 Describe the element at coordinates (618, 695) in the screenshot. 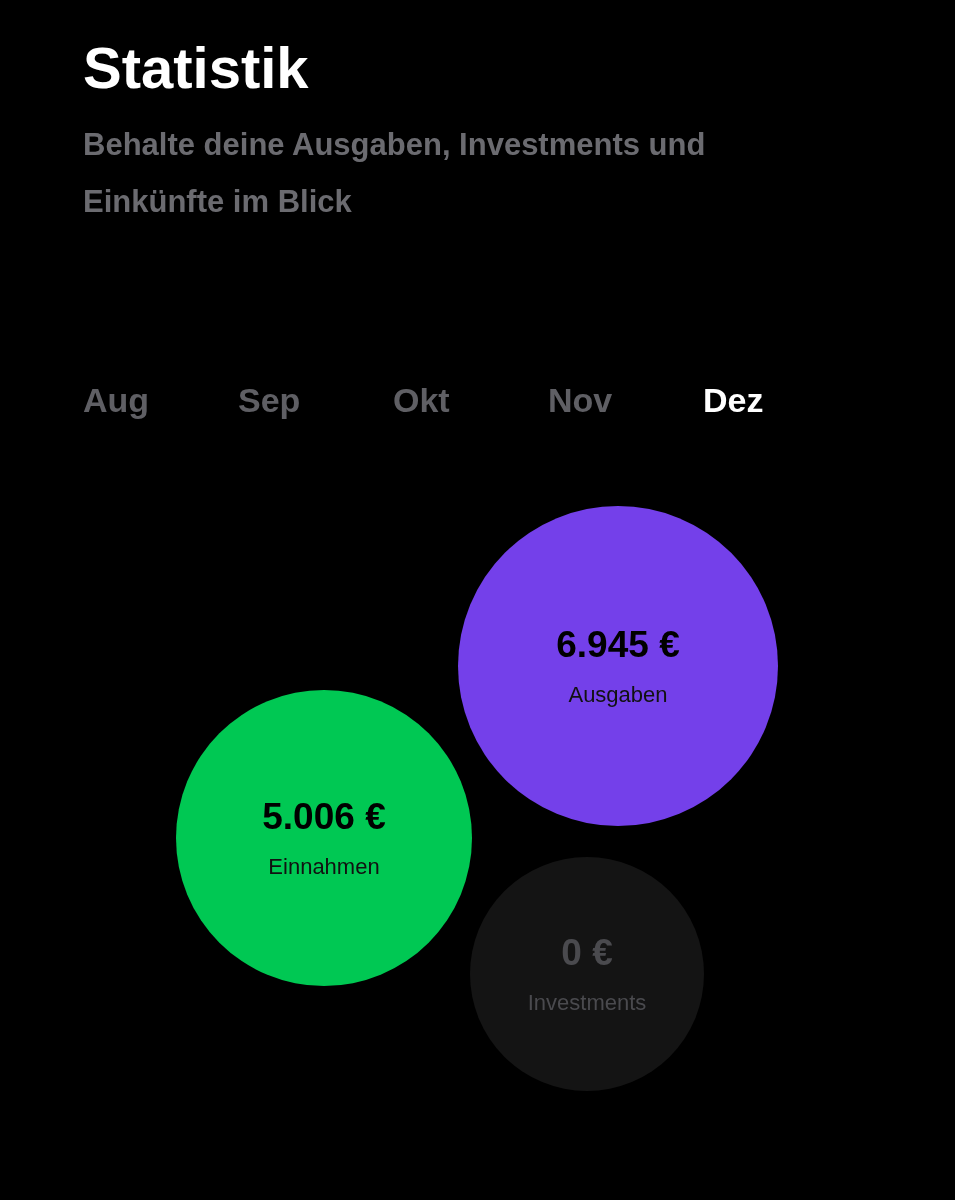

I see `amount-label: Ausgaben` at that location.